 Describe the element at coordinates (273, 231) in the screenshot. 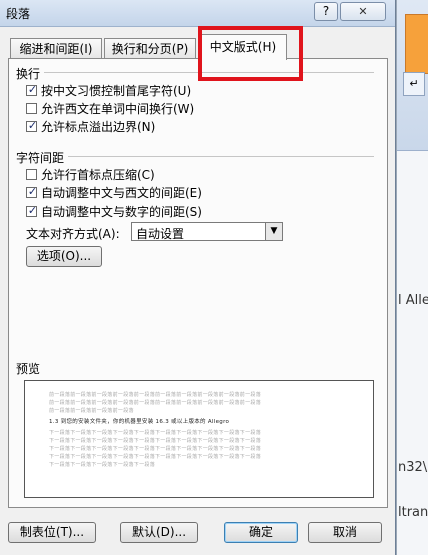

I see `chevron-down-icon: ▼` at that location.